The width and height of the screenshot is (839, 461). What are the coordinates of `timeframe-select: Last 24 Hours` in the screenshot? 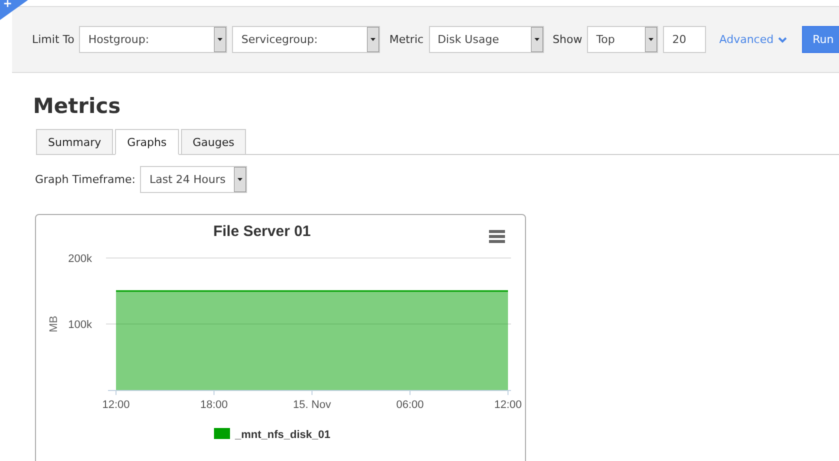 It's located at (194, 179).